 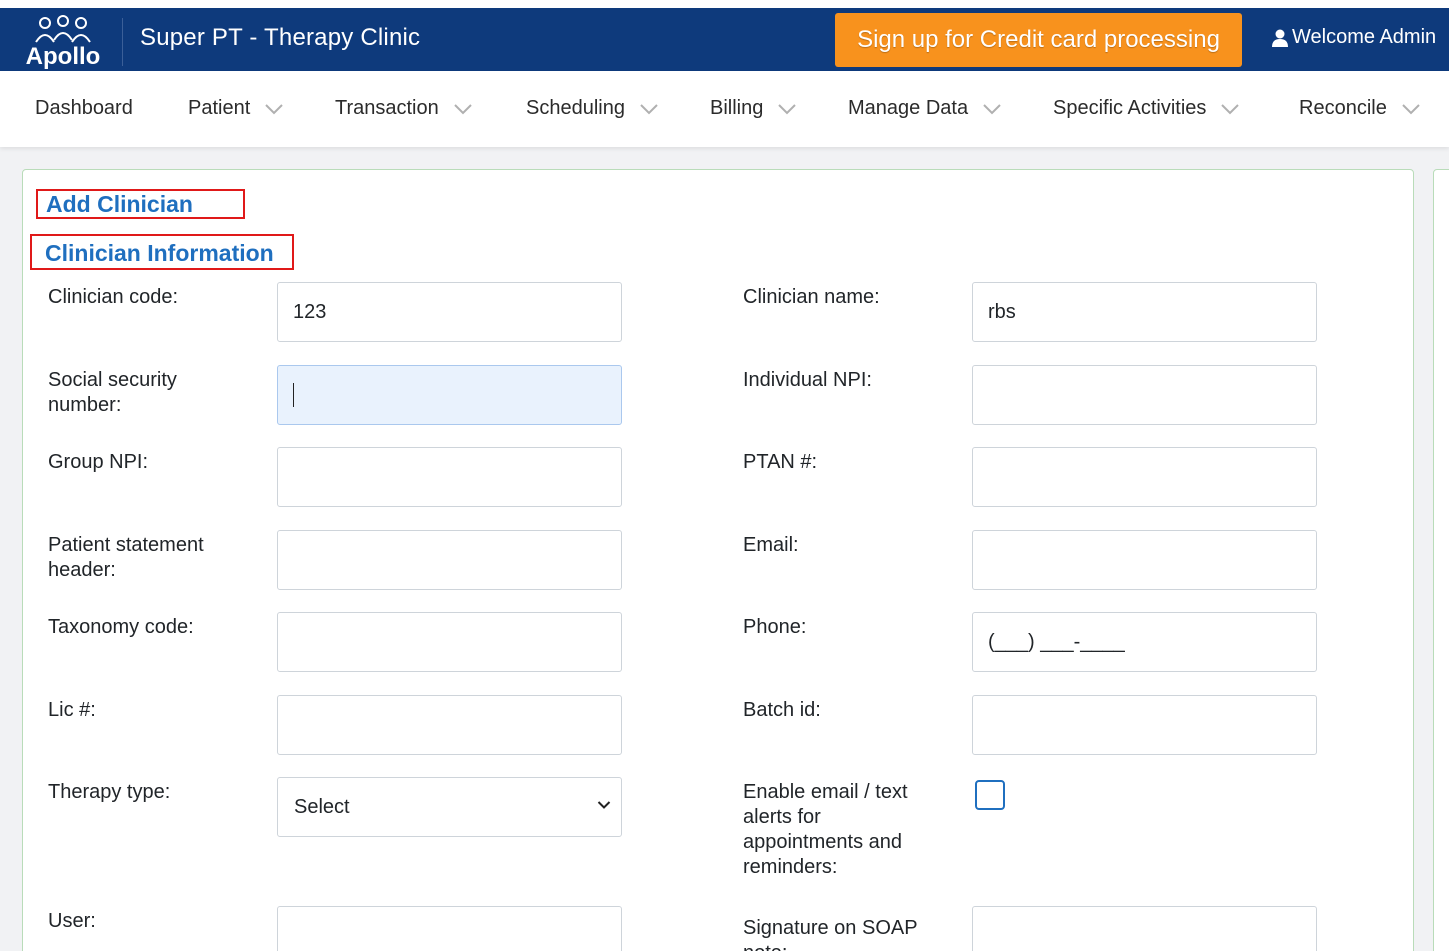 I want to click on ssn-label-line: number:, so click(x=85, y=405).